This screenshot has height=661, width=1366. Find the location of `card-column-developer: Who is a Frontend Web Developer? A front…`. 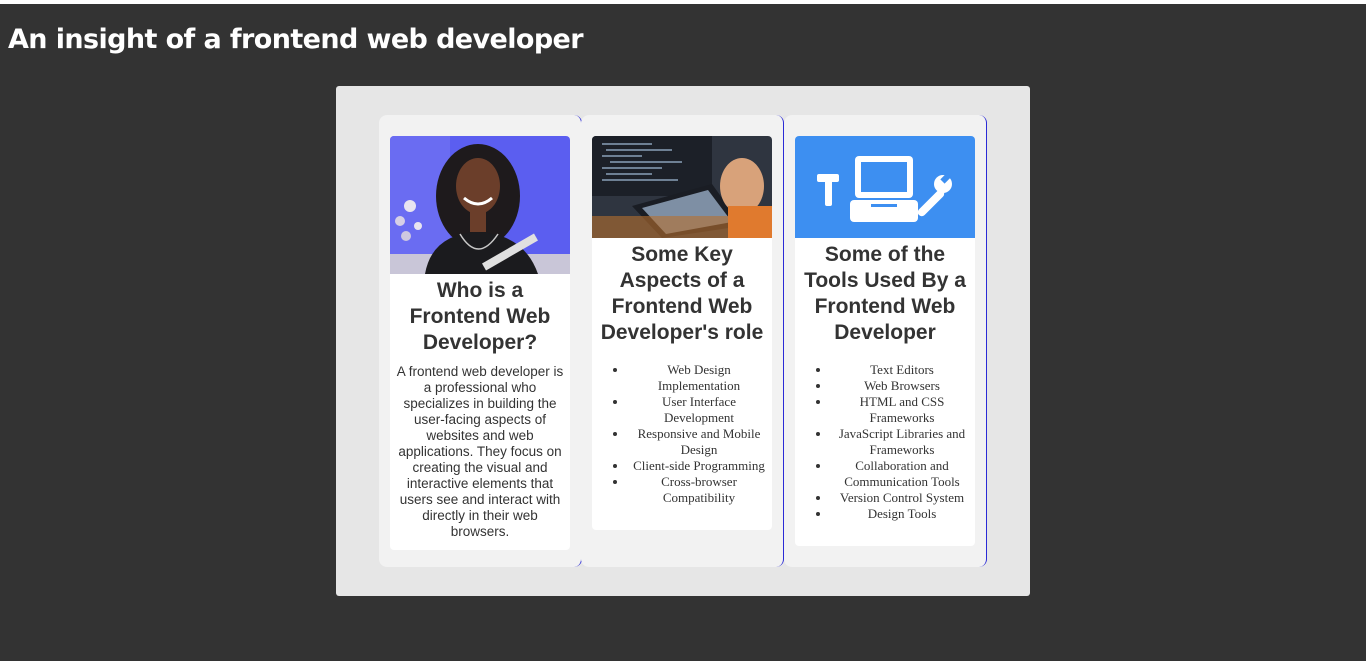

card-column-developer: Who is a Frontend Web Developer? A front… is located at coordinates (480, 341).